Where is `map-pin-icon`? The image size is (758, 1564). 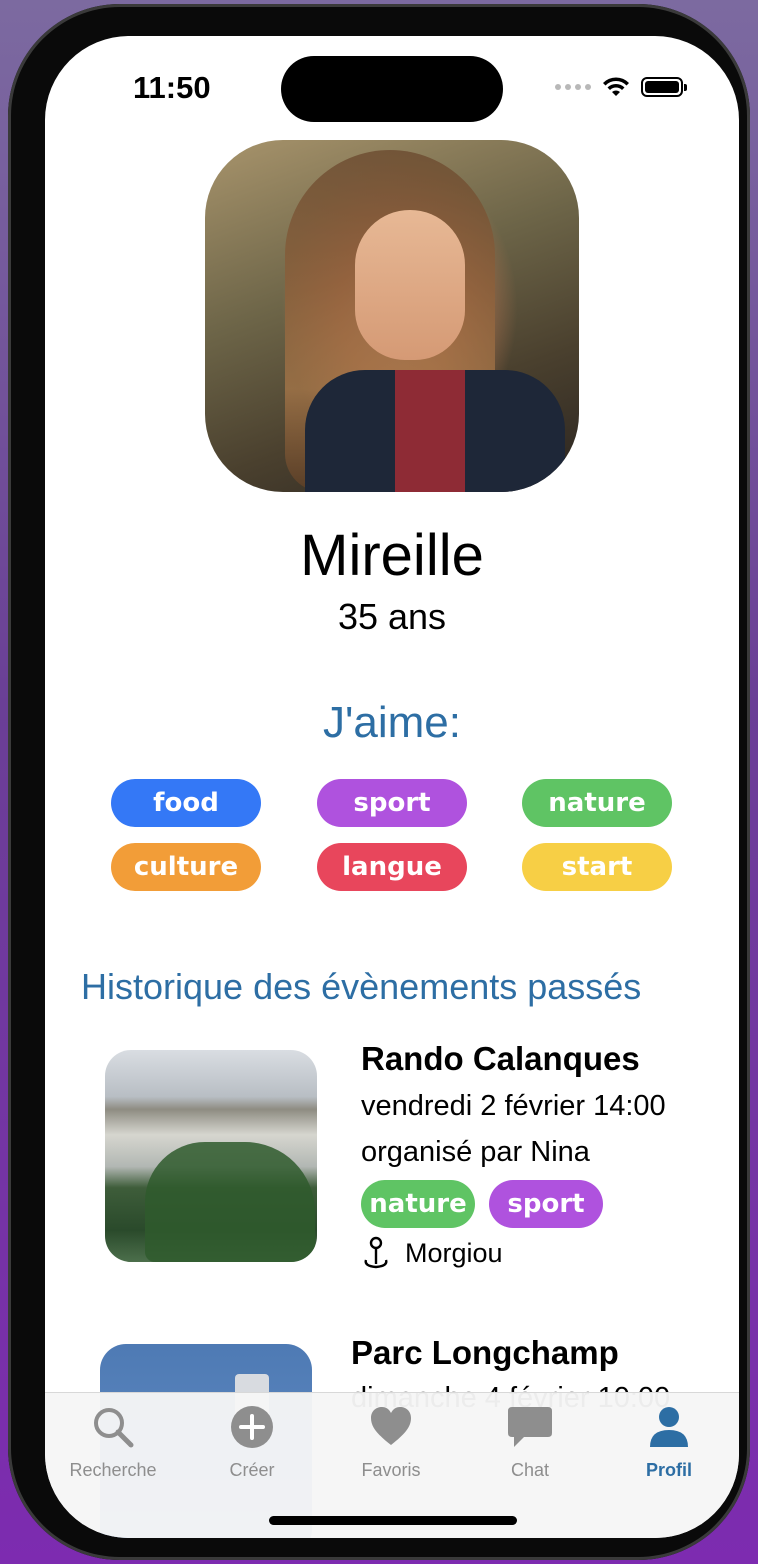
map-pin-icon is located at coordinates (376, 1252).